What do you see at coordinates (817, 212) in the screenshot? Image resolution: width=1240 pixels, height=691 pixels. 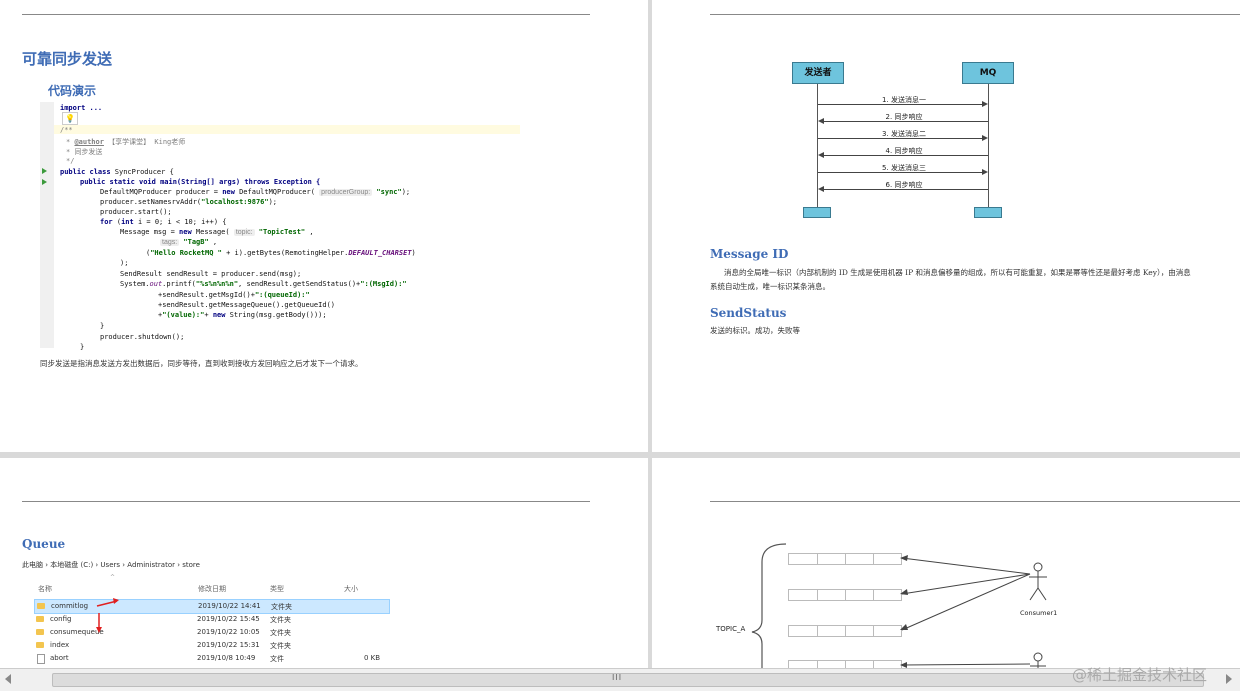 I see `sender-activation` at bounding box center [817, 212].